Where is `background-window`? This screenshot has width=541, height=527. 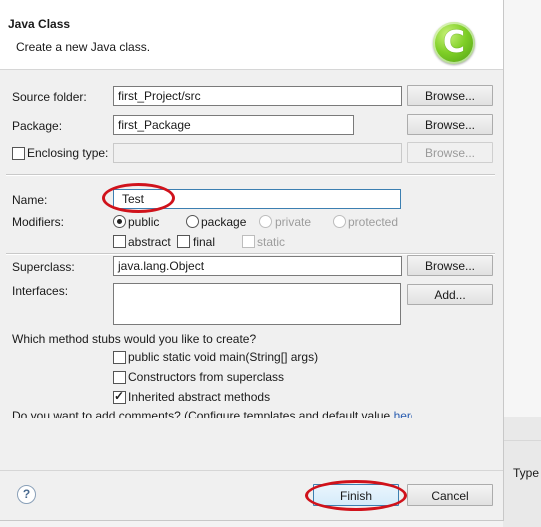 background-window is located at coordinates (522, 208).